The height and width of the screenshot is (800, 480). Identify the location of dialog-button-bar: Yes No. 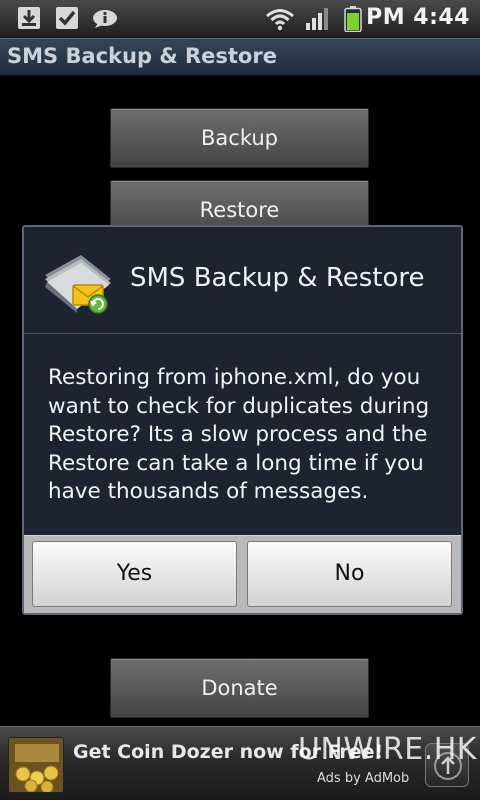
(242, 574).